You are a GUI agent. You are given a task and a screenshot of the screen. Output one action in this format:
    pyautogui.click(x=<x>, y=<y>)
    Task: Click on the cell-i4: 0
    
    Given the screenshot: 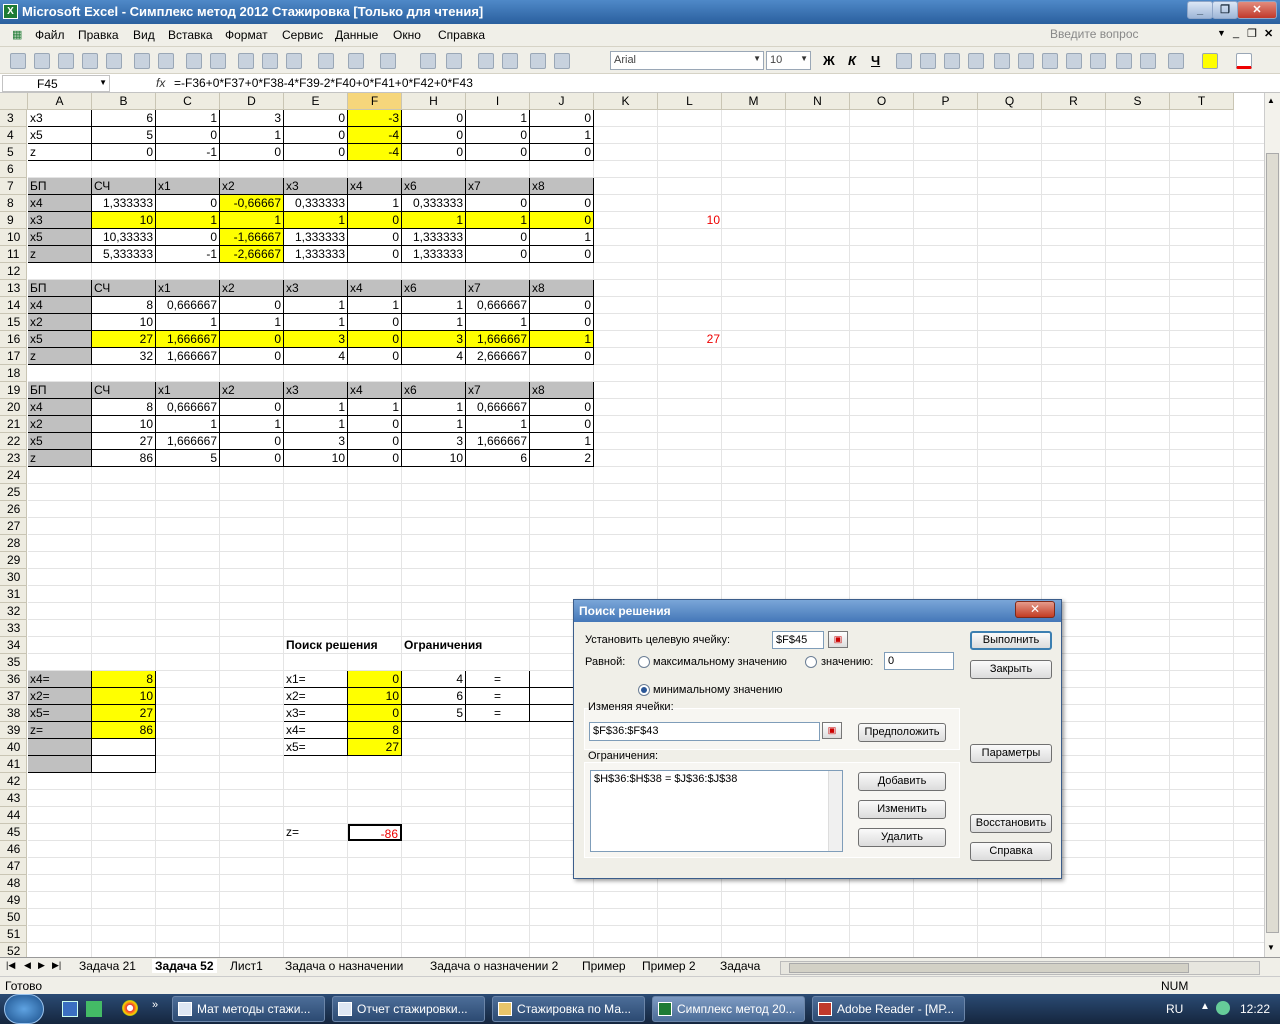 What is the action you would take?
    pyautogui.click(x=498, y=135)
    